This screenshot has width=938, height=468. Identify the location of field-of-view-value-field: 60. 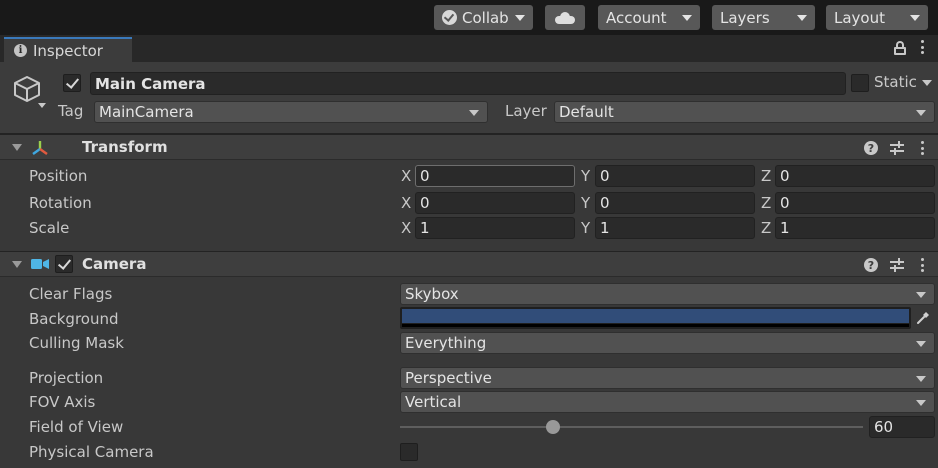
(902, 427).